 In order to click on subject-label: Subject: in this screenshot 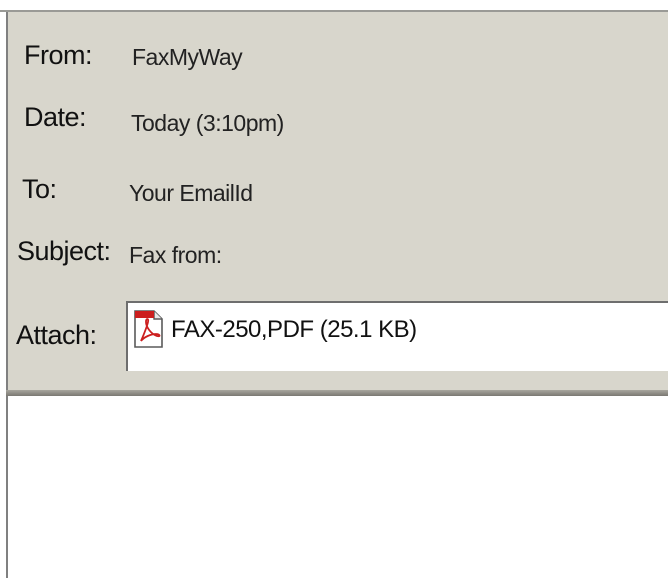, I will do `click(64, 251)`.